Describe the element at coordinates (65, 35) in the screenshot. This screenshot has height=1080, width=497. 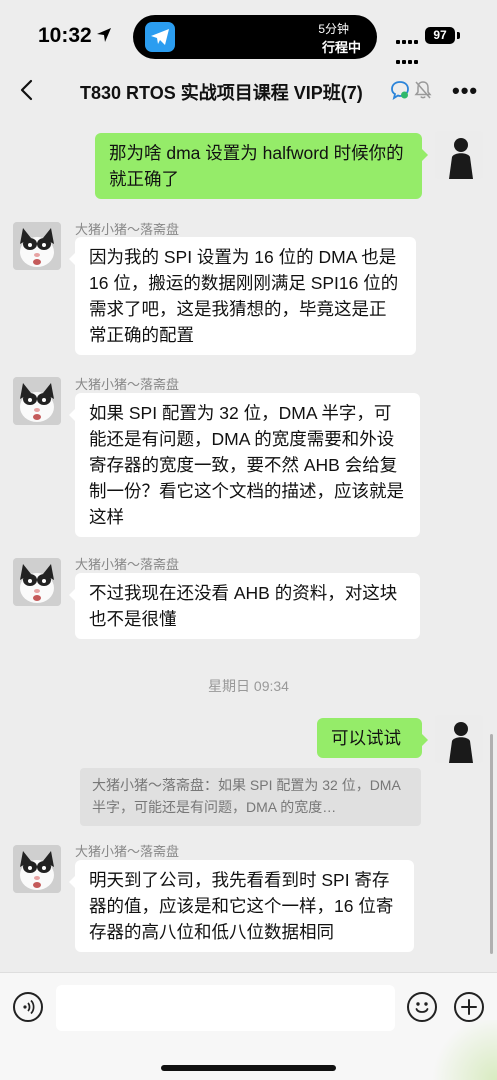
I see `status-time: 10:32` at that location.